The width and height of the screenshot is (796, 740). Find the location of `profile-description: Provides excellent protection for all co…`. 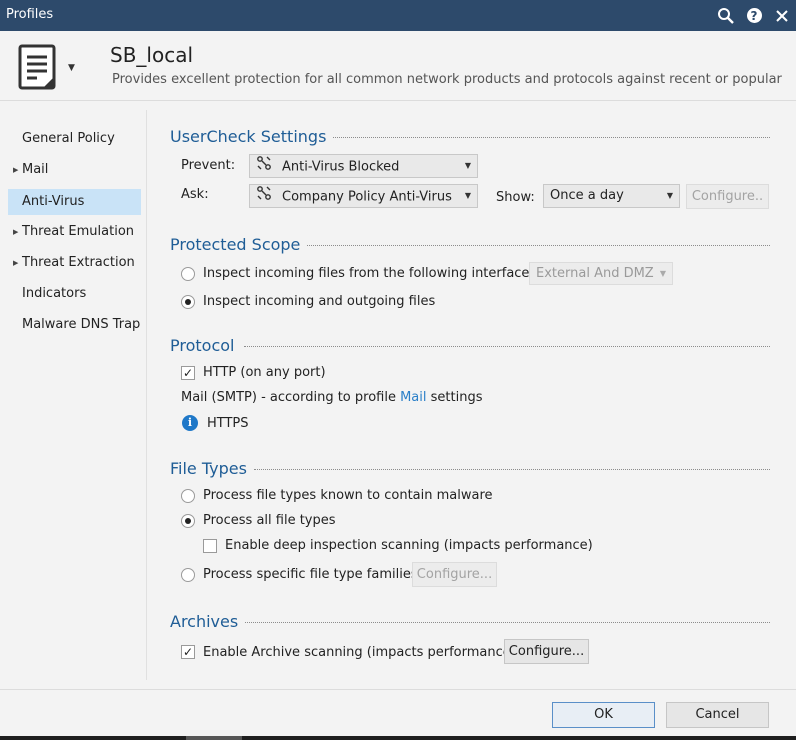

profile-description: Provides excellent protection for all co… is located at coordinates (447, 79).